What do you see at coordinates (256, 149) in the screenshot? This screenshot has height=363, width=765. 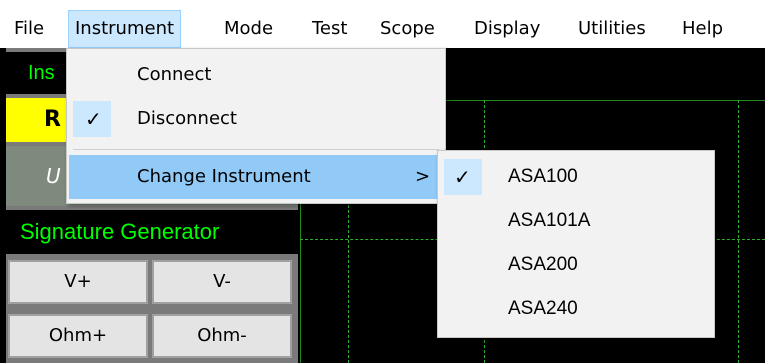 I see `menu-separator` at bounding box center [256, 149].